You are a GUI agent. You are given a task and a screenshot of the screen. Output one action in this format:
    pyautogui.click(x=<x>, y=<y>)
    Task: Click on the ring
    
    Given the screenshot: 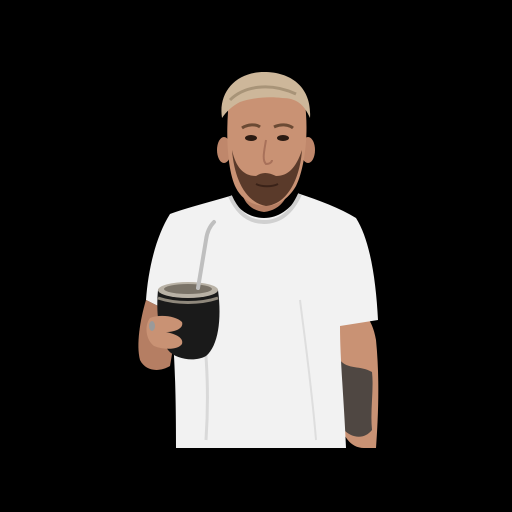 What is the action you would take?
    pyautogui.click(x=152, y=326)
    